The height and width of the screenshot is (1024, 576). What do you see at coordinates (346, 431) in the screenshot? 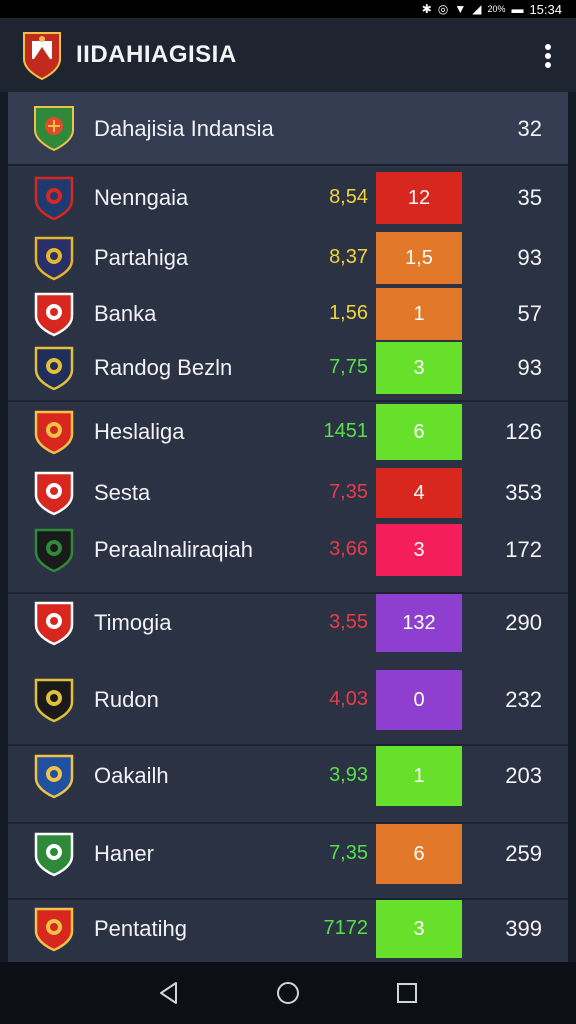
I see `team-stat: 1451` at bounding box center [346, 431].